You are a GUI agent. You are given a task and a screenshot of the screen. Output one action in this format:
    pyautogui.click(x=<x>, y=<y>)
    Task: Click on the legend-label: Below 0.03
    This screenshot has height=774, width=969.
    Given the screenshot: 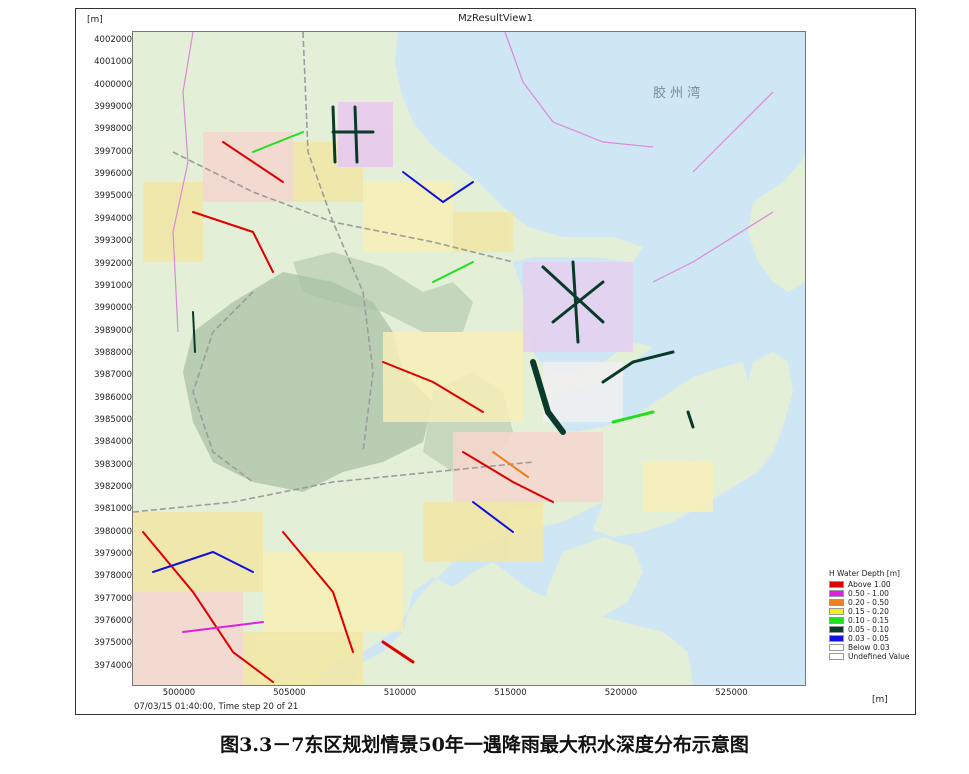 What is the action you would take?
    pyautogui.click(x=869, y=647)
    